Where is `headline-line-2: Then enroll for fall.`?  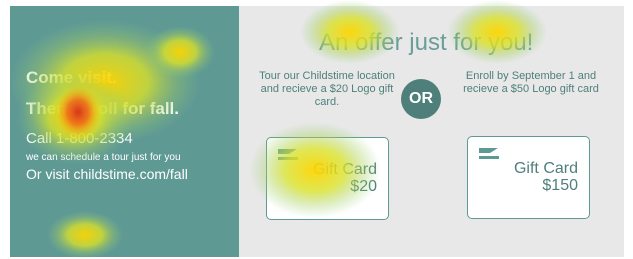 headline-line-2: Then enroll for fall. is located at coordinates (103, 108).